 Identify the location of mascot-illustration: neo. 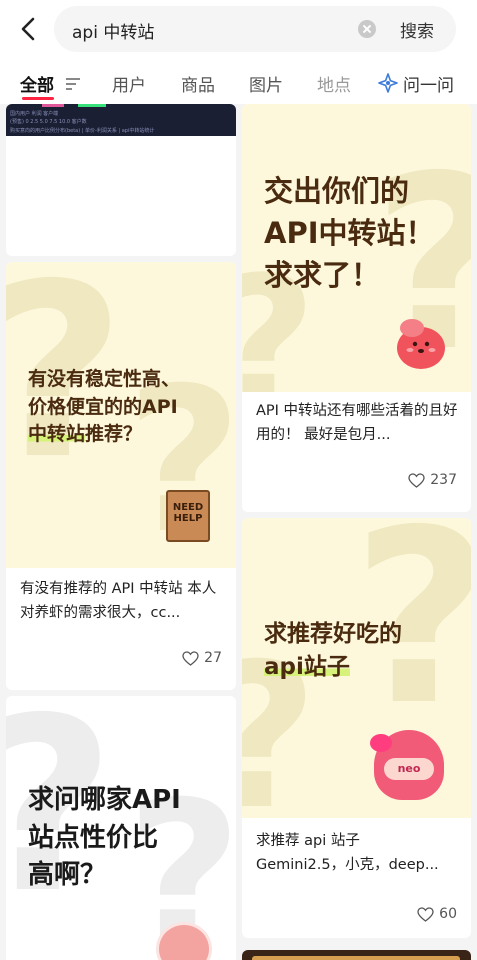
(407, 765).